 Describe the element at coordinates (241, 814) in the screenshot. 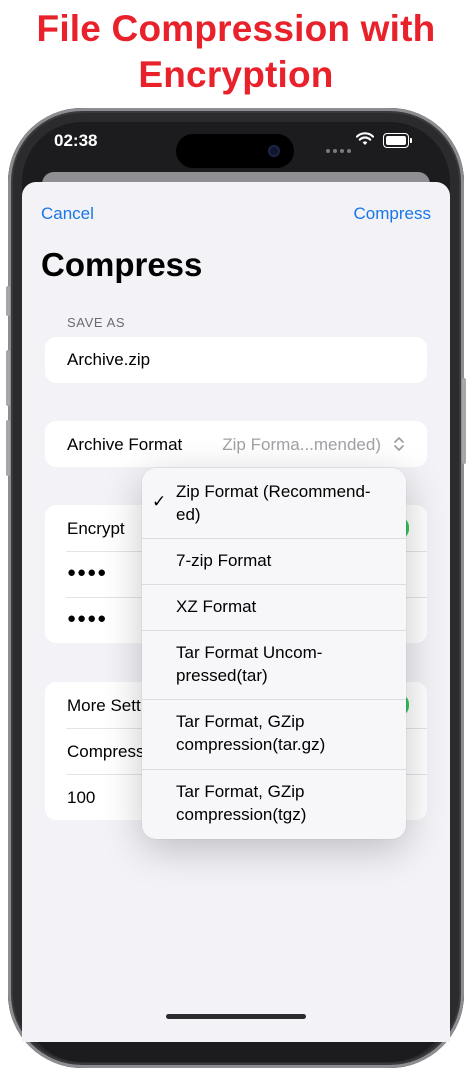

I see `menu-item-label: compression(tgz)` at that location.